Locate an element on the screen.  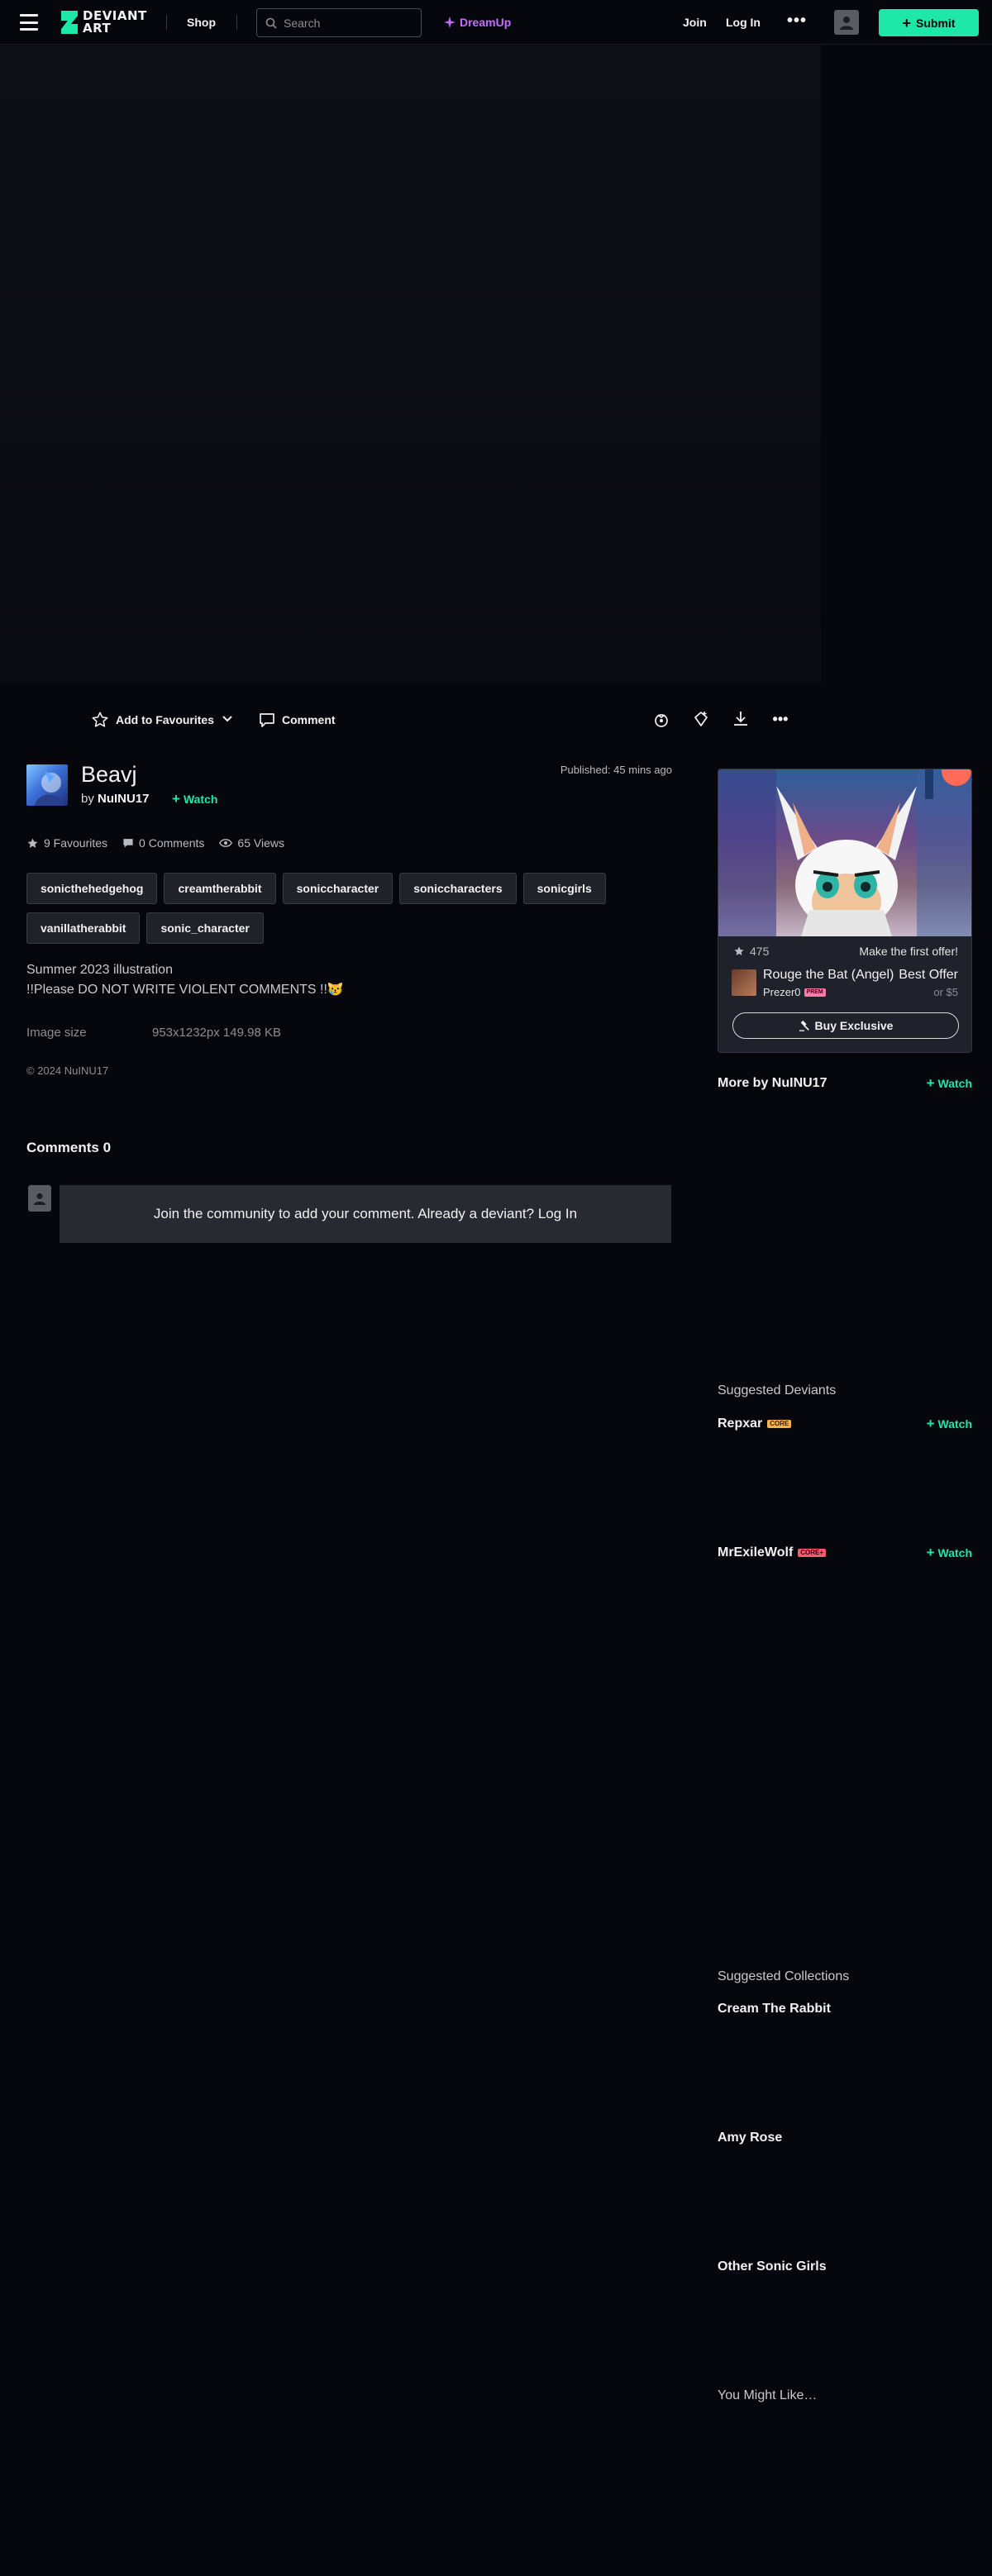
collection-link: Amy Rose is located at coordinates (750, 2138).